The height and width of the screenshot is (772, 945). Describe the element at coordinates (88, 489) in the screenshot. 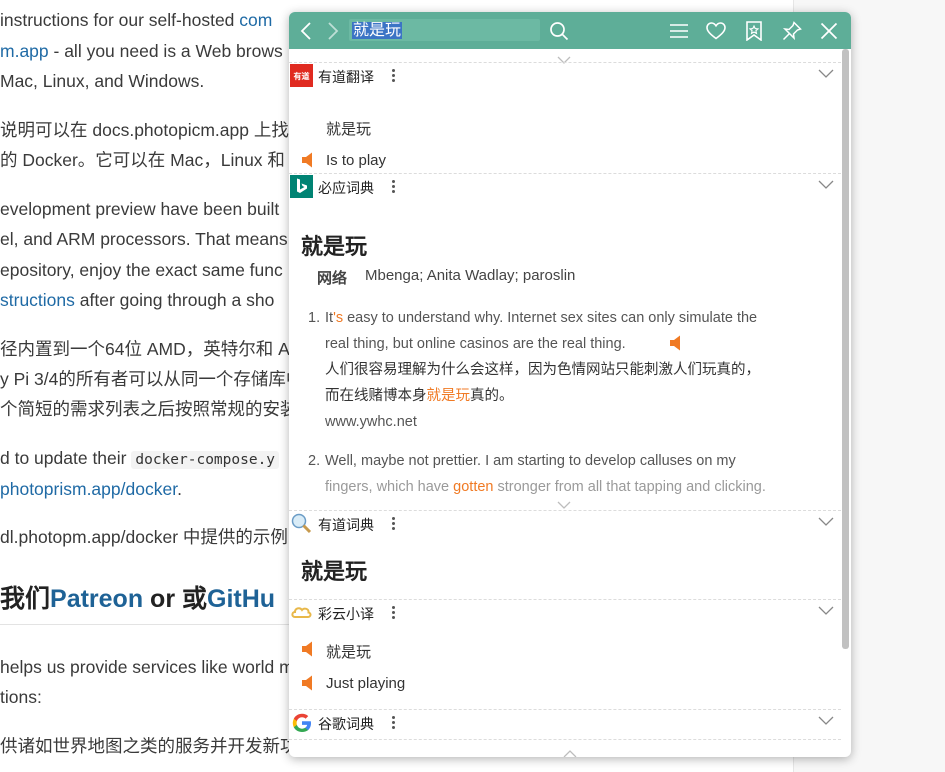

I see `article-link: photoprism.app/docker` at that location.